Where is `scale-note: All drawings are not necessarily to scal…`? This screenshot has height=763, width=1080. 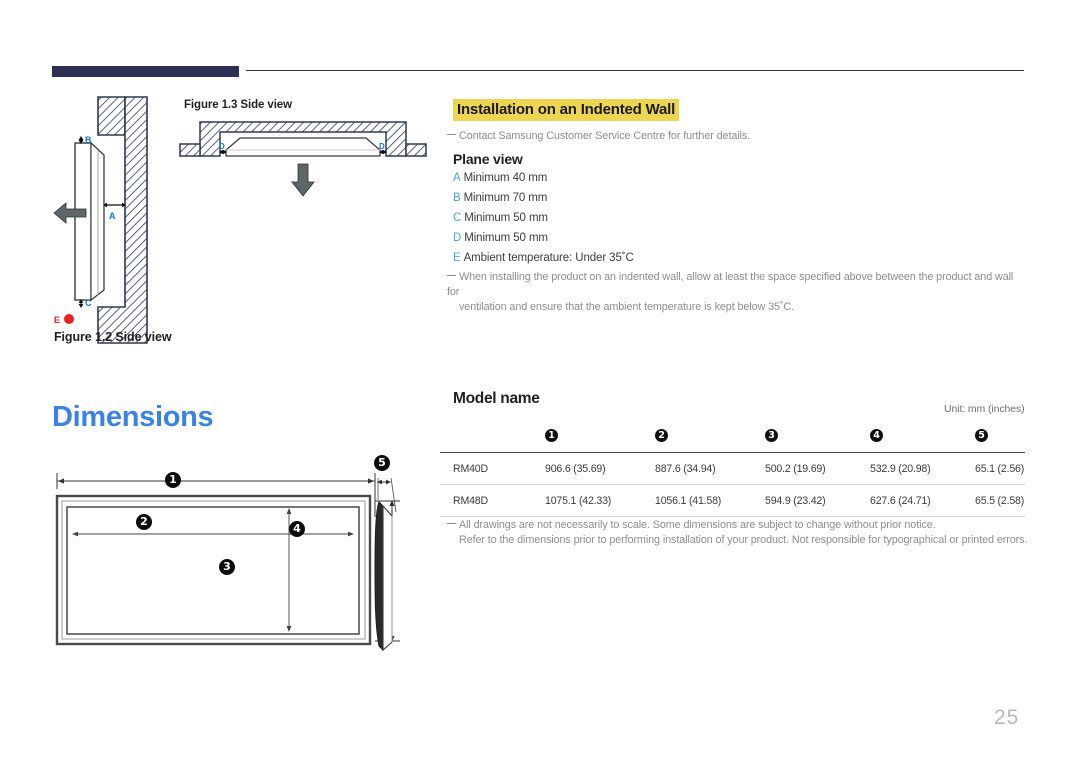
scale-note: All drawings are not necessarily to scal… is located at coordinates (739, 533).